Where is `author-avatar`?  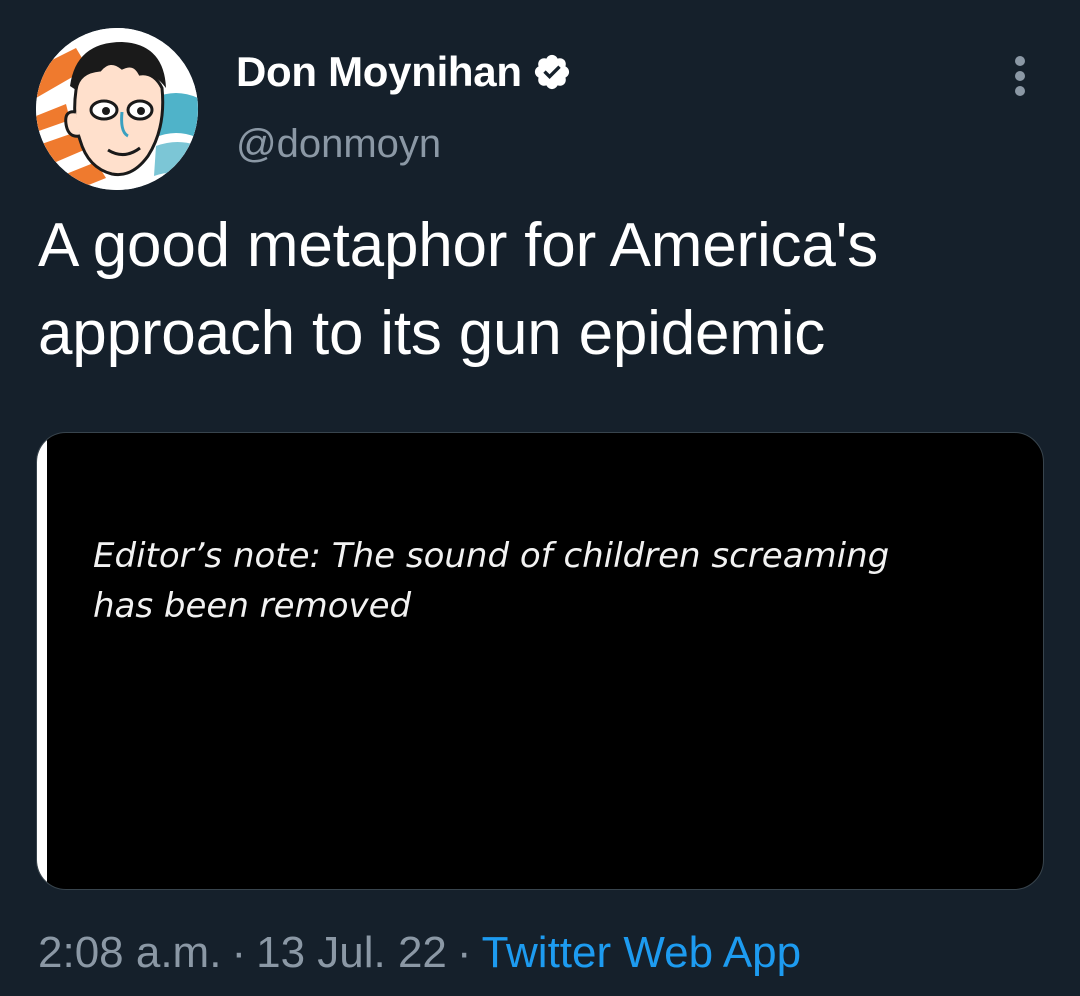
author-avatar is located at coordinates (117, 109).